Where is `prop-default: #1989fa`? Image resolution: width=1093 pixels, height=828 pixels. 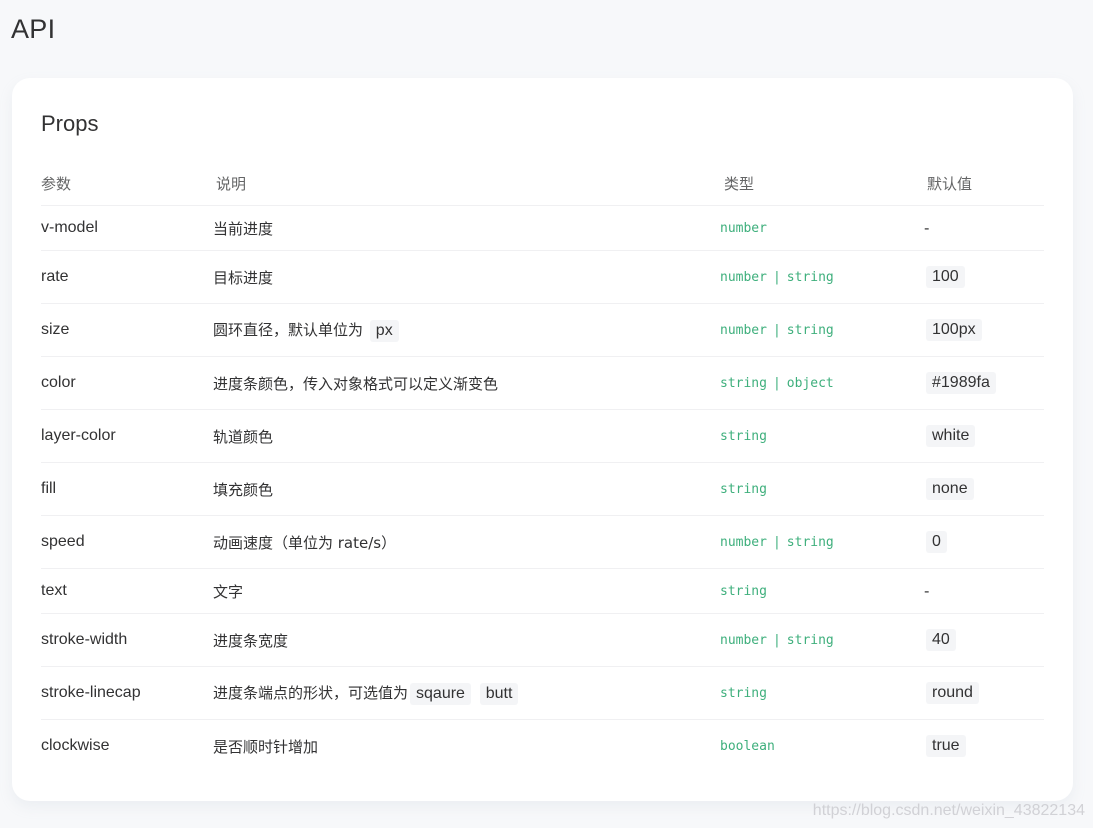
prop-default: #1989fa is located at coordinates (983, 383).